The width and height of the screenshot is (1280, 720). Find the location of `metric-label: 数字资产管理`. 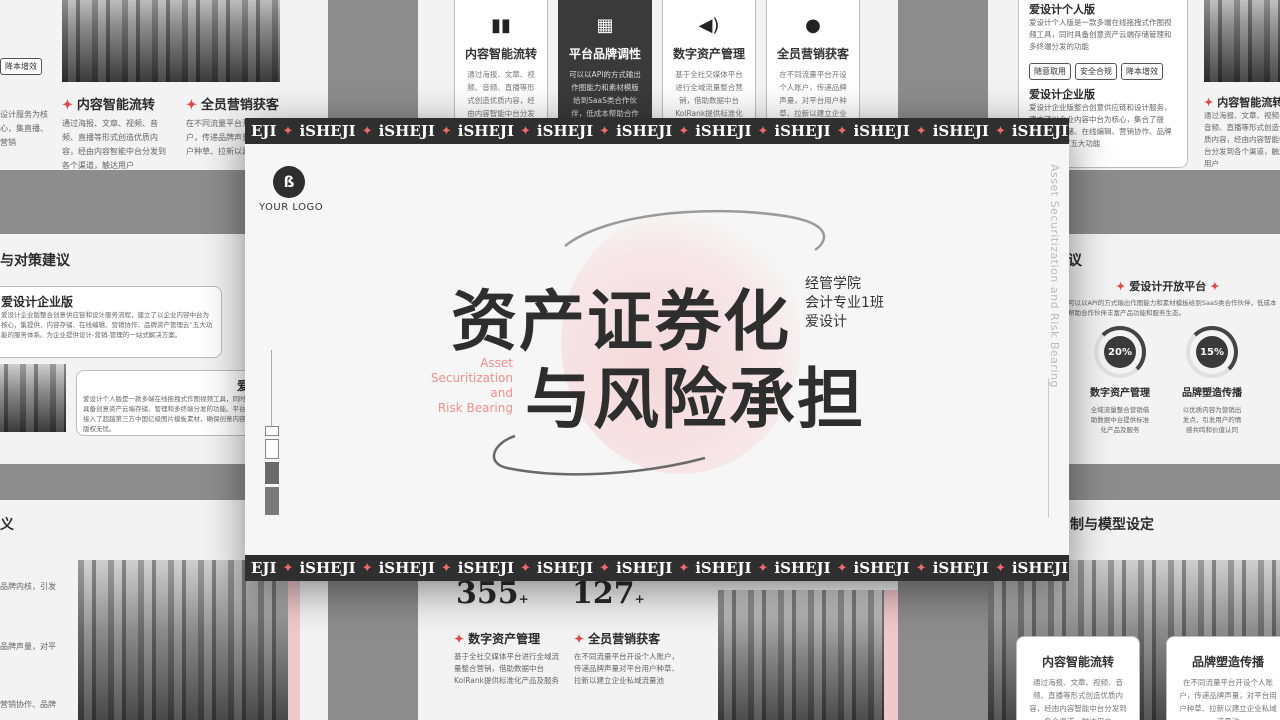

metric-label: 数字资产管理 is located at coordinates (1120, 393).